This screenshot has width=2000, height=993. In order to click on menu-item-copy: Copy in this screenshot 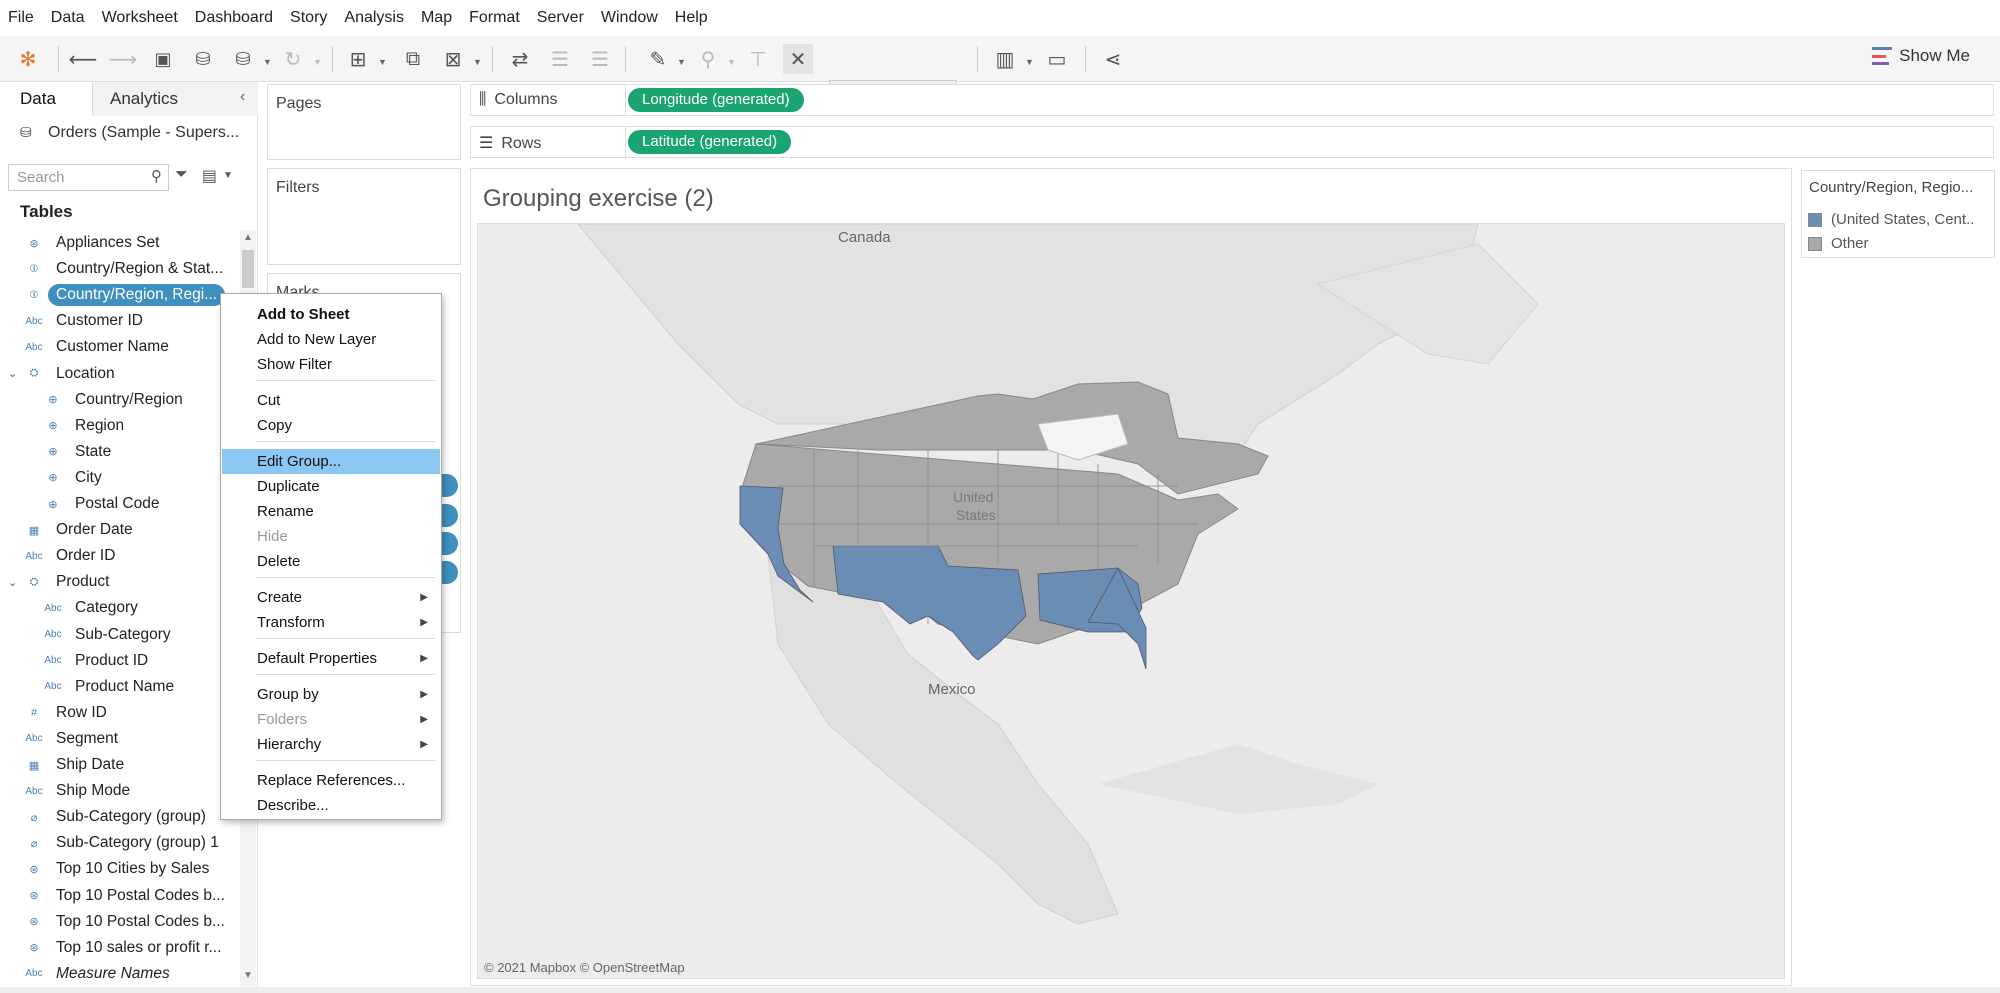, I will do `click(331, 425)`.